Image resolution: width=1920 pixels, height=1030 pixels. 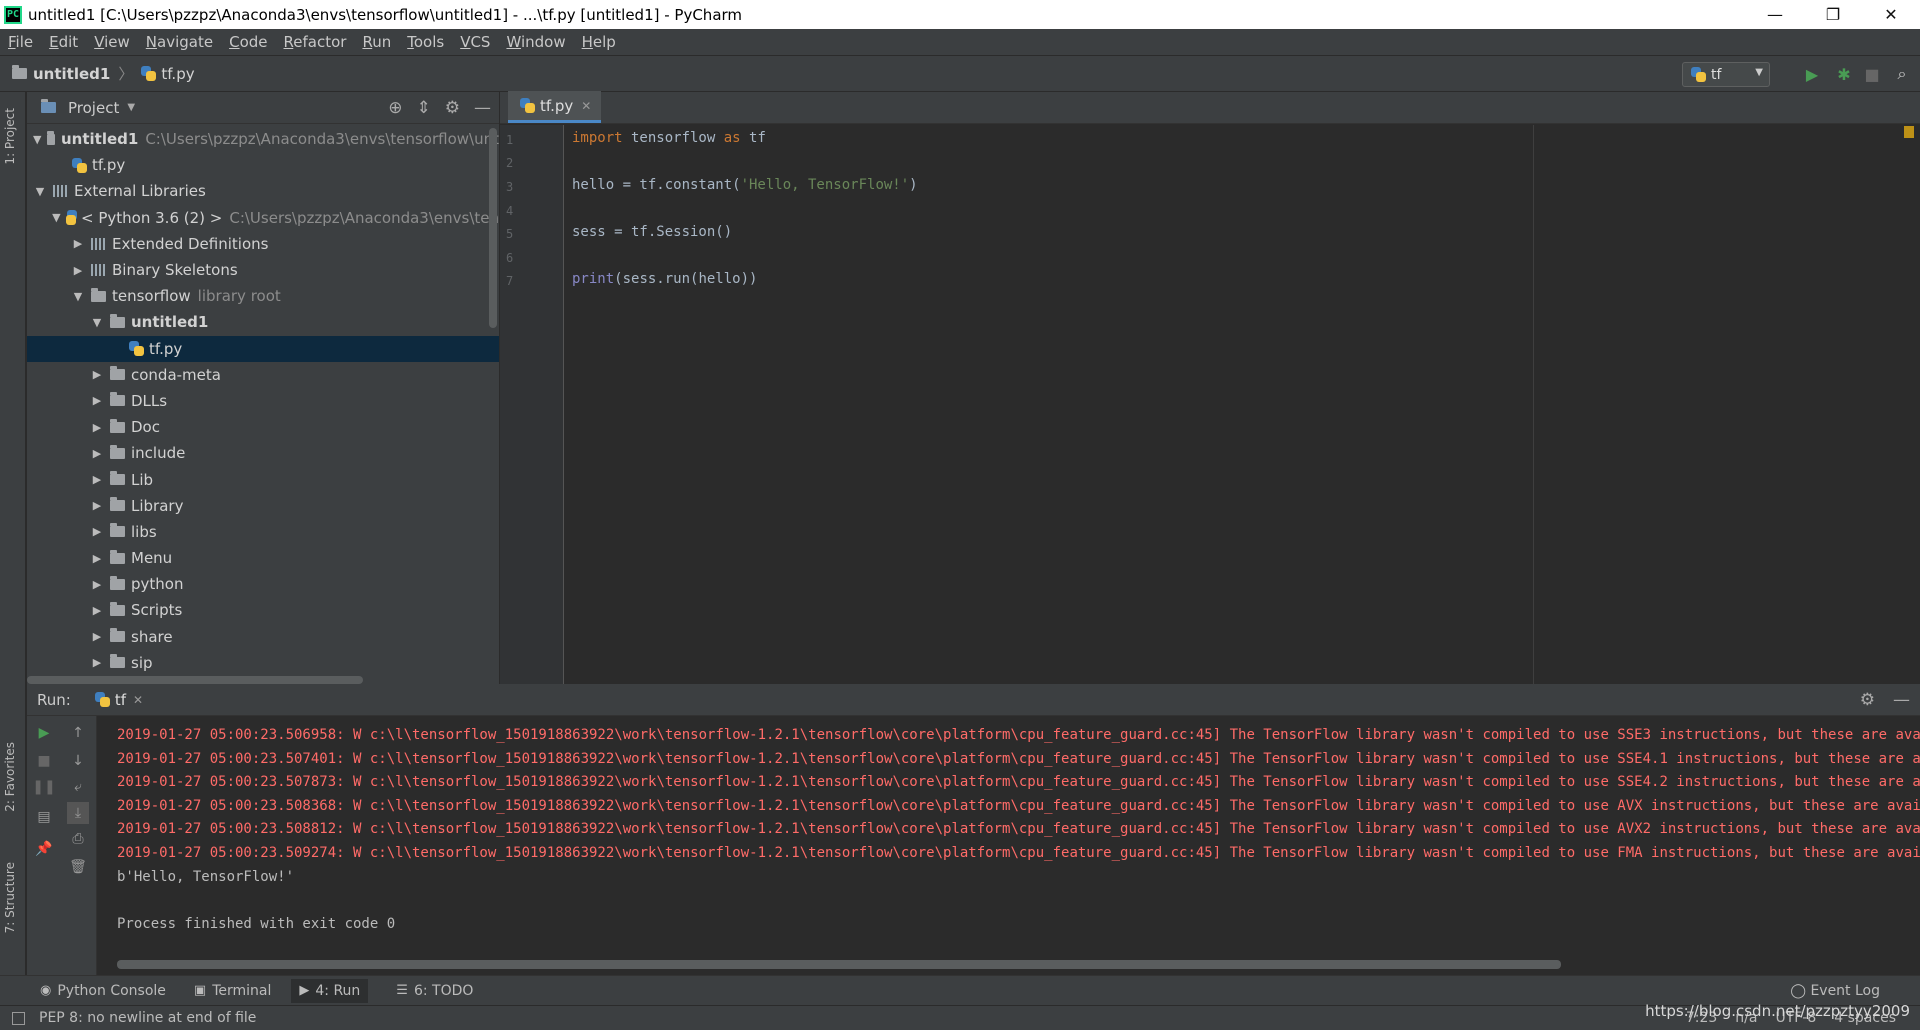 I want to click on menu-code: Code, so click(x=248, y=42).